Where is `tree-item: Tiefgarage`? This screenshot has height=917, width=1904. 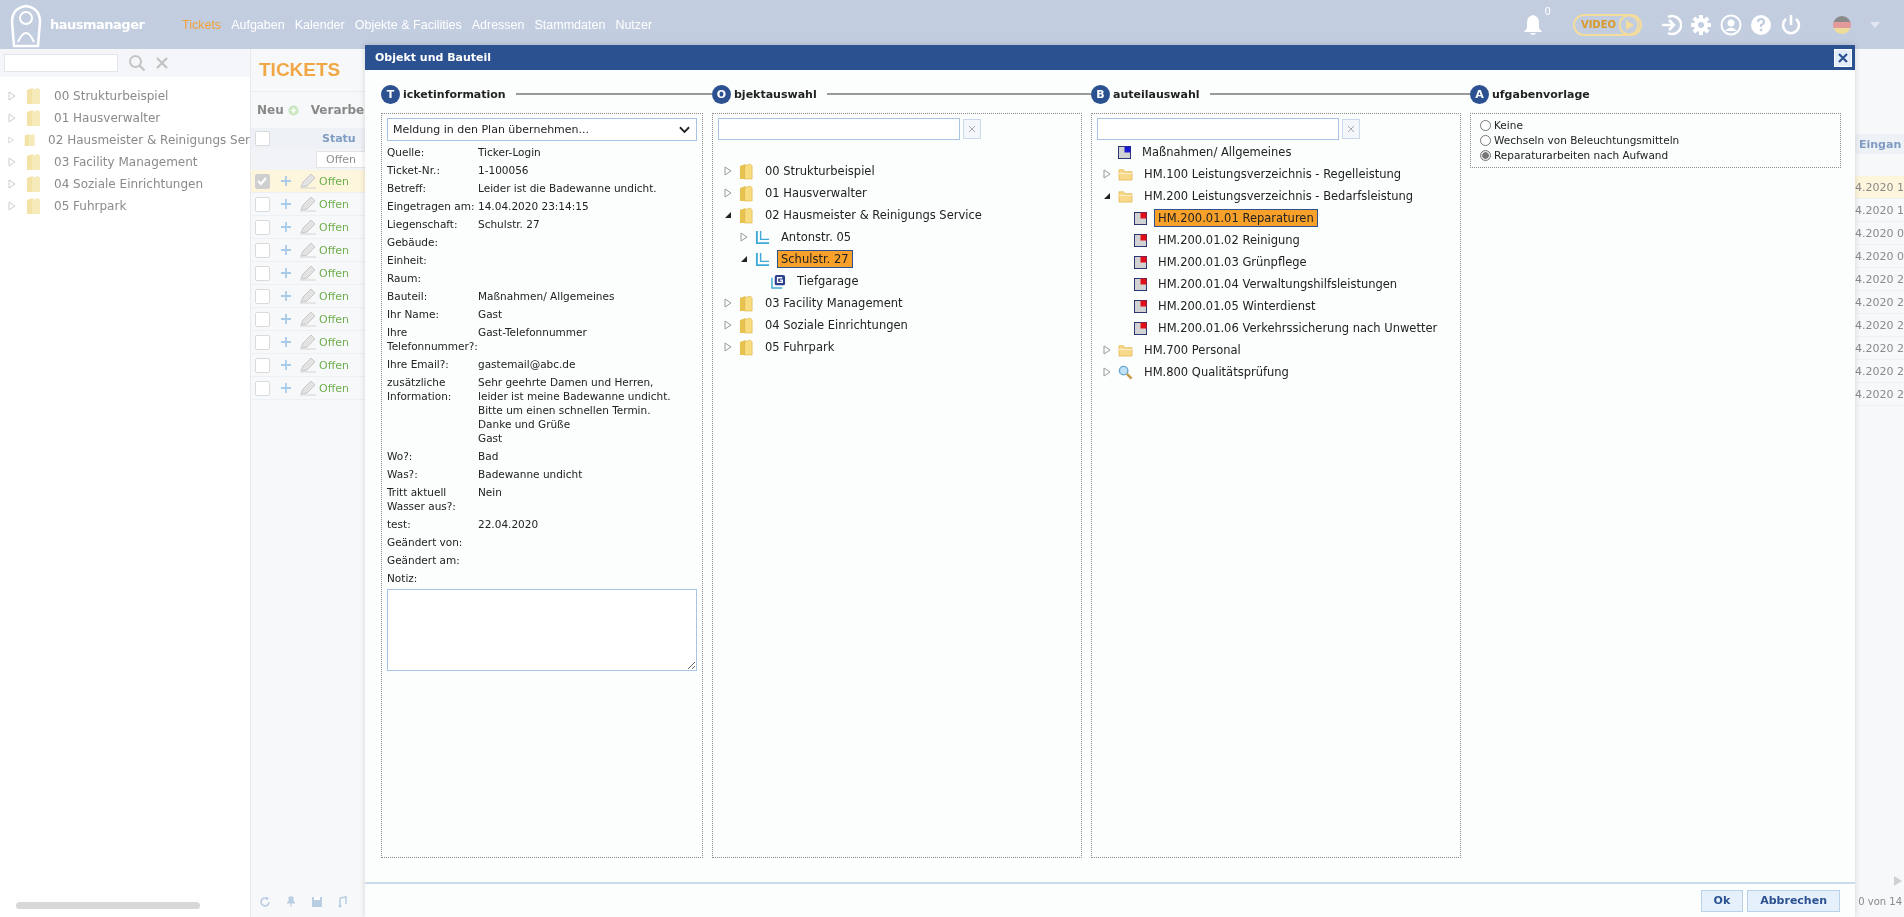
tree-item: Tiefgarage is located at coordinates (828, 281).